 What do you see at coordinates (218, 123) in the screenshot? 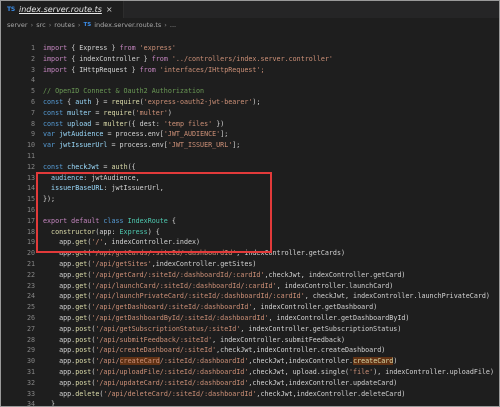
I see `code-token: })` at bounding box center [218, 123].